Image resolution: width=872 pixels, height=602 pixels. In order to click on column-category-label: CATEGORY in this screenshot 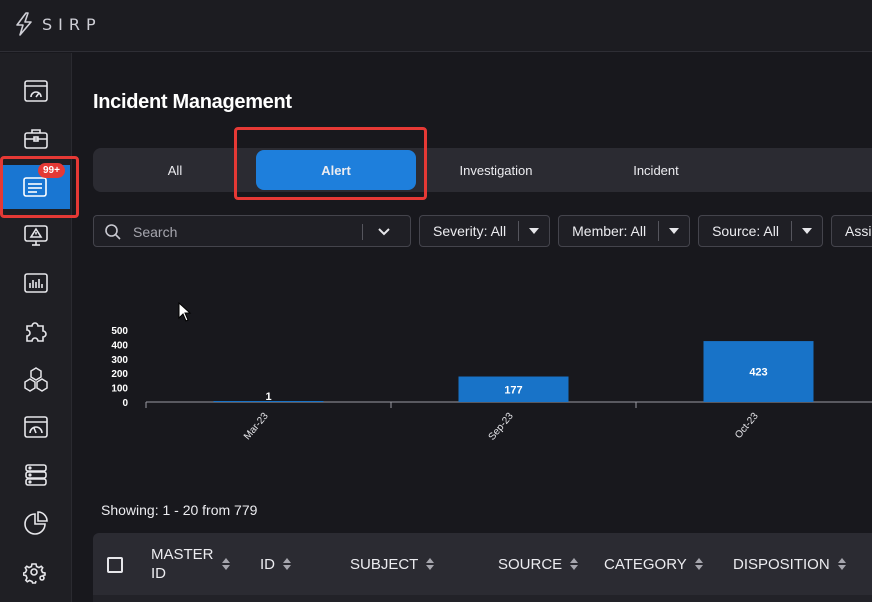, I will do `click(645, 564)`.